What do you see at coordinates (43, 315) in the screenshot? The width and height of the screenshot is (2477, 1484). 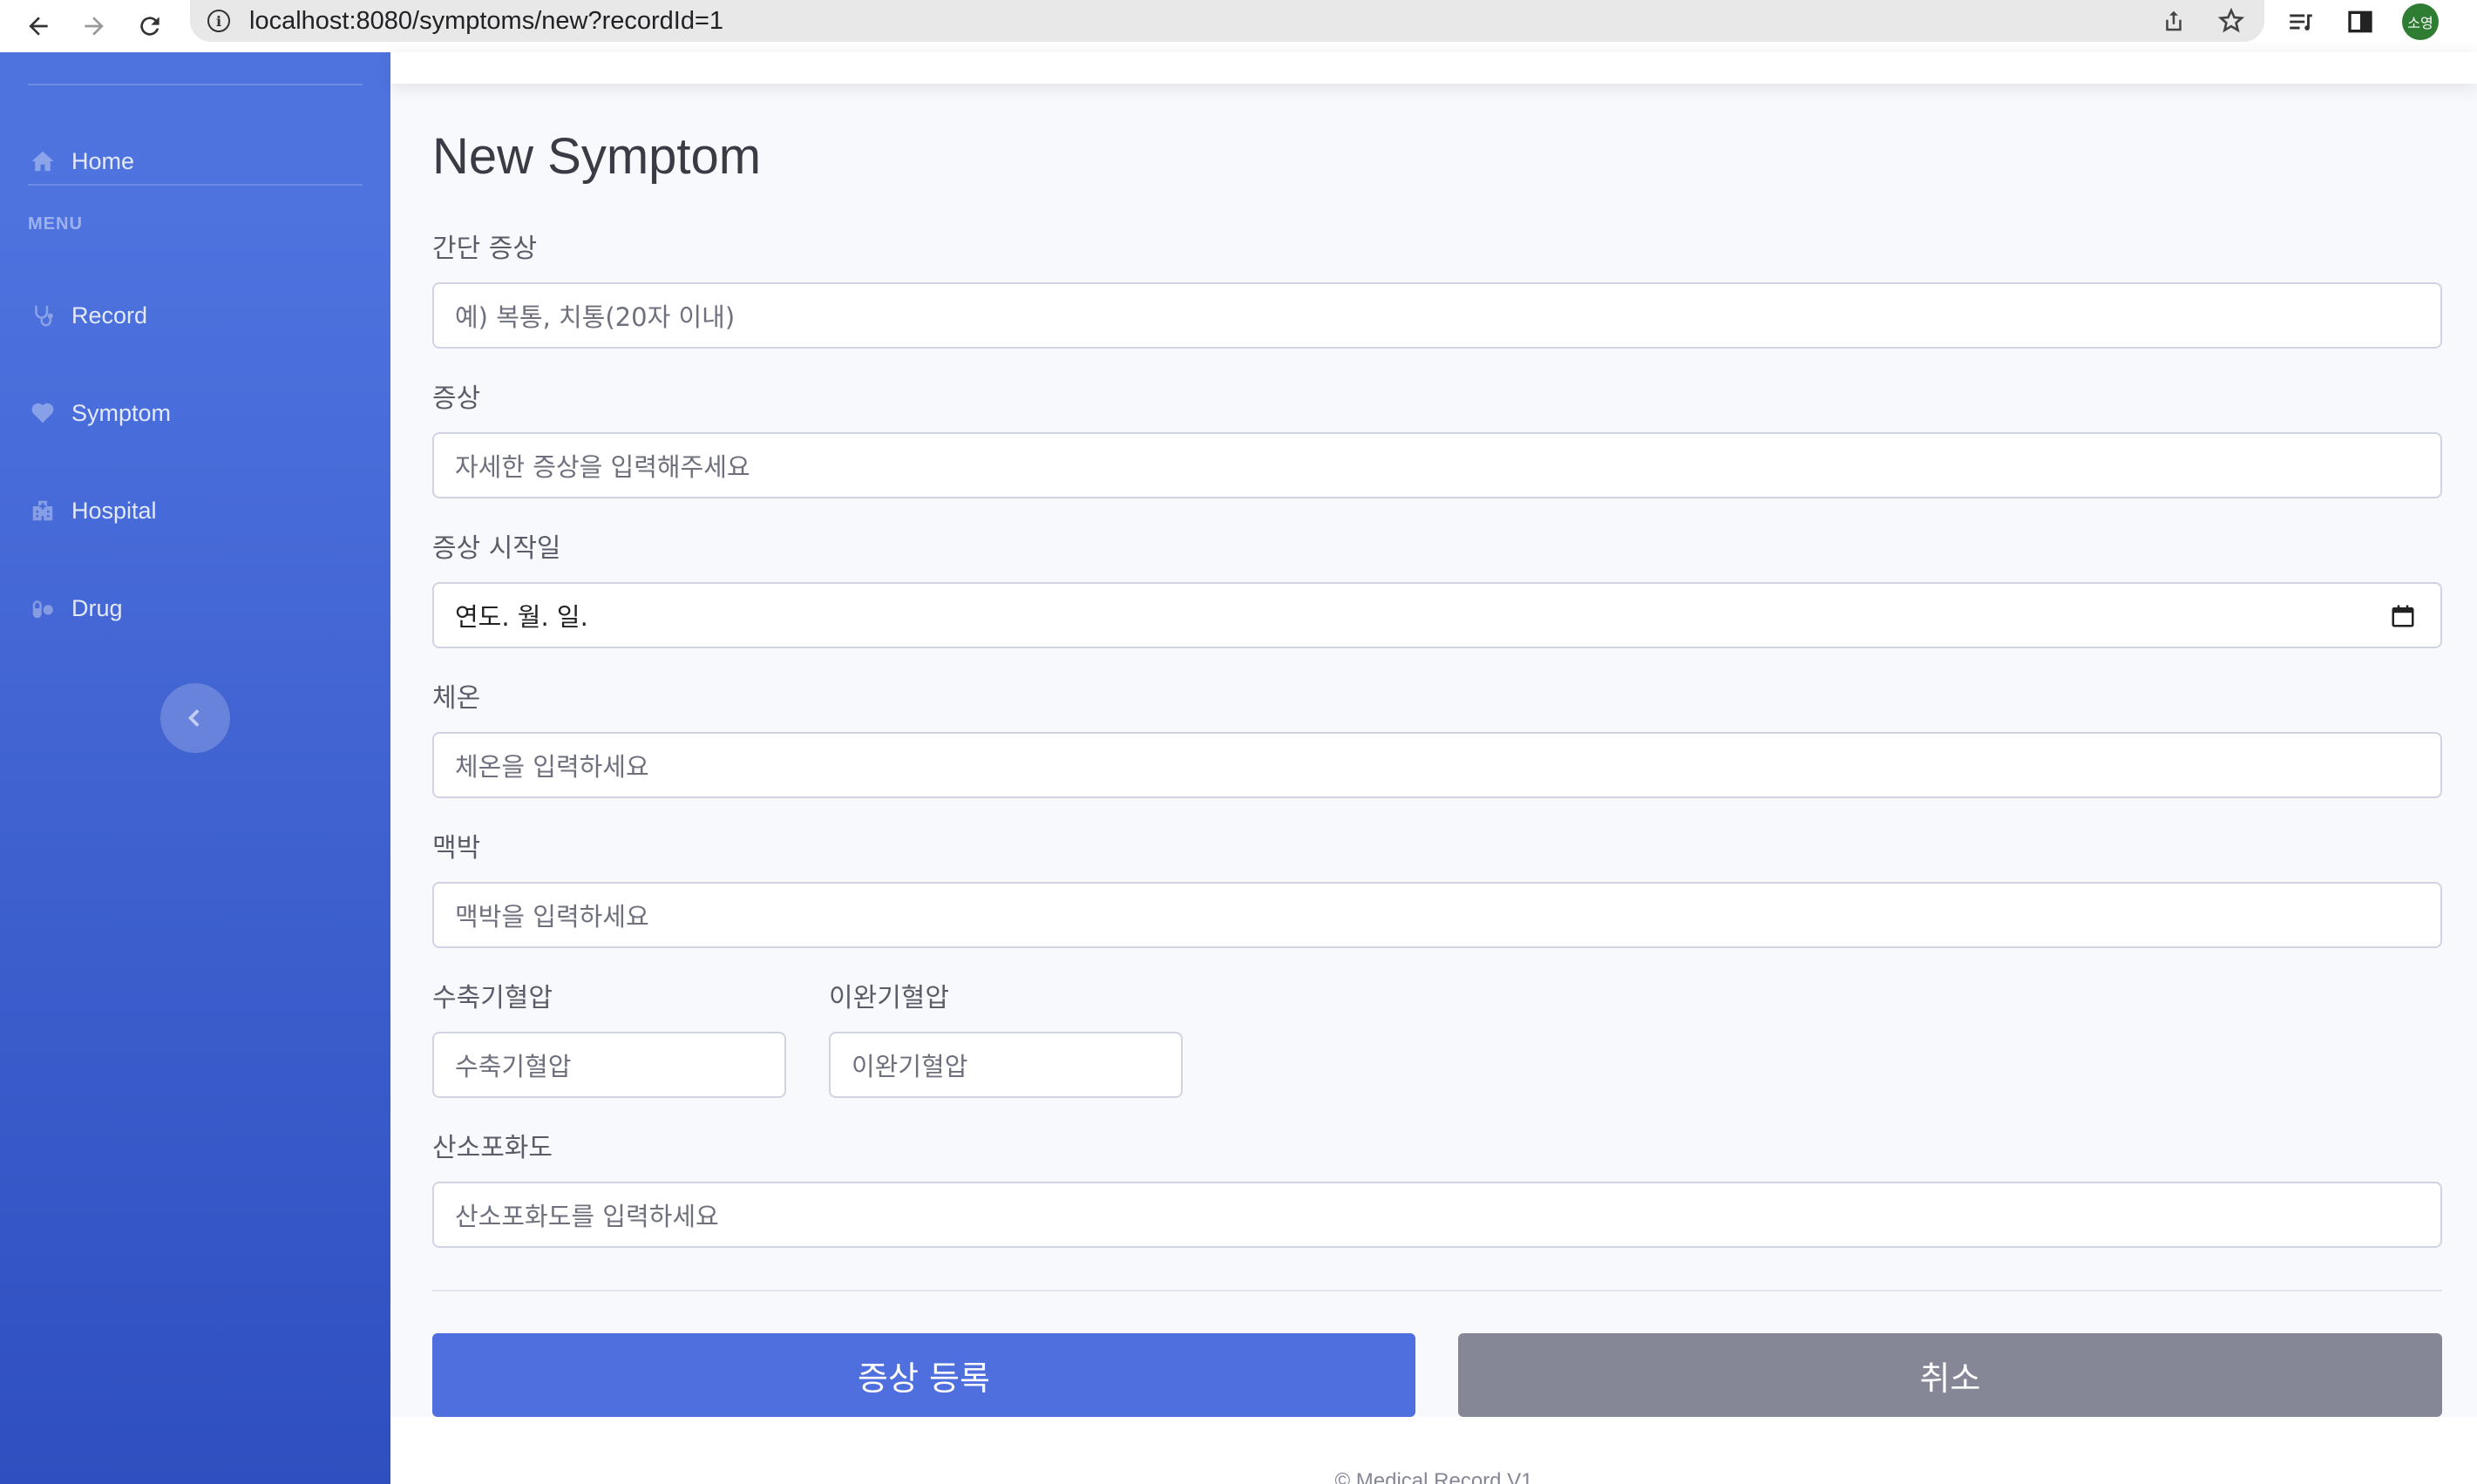 I see `stethoscope-icon` at bounding box center [43, 315].